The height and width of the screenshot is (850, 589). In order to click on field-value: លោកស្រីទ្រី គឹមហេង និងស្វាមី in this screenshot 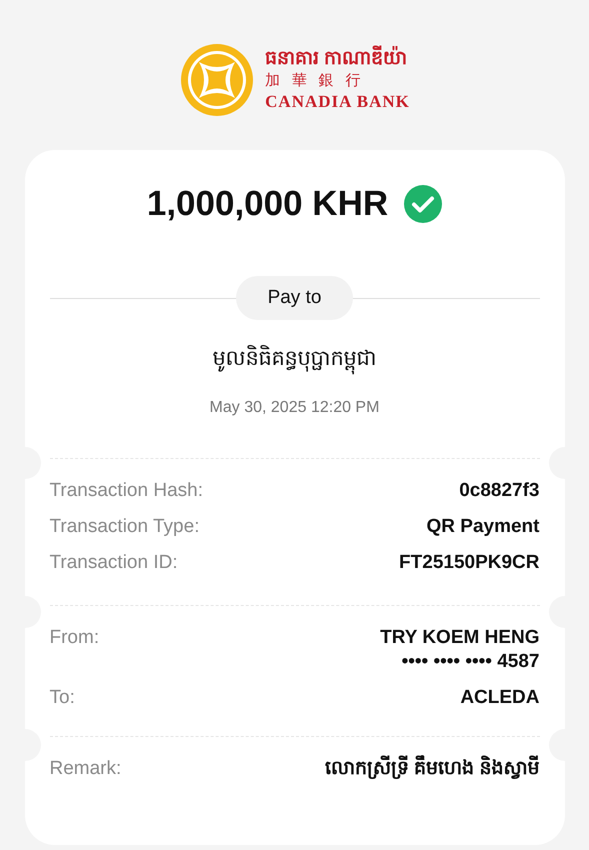, I will do `click(432, 769)`.